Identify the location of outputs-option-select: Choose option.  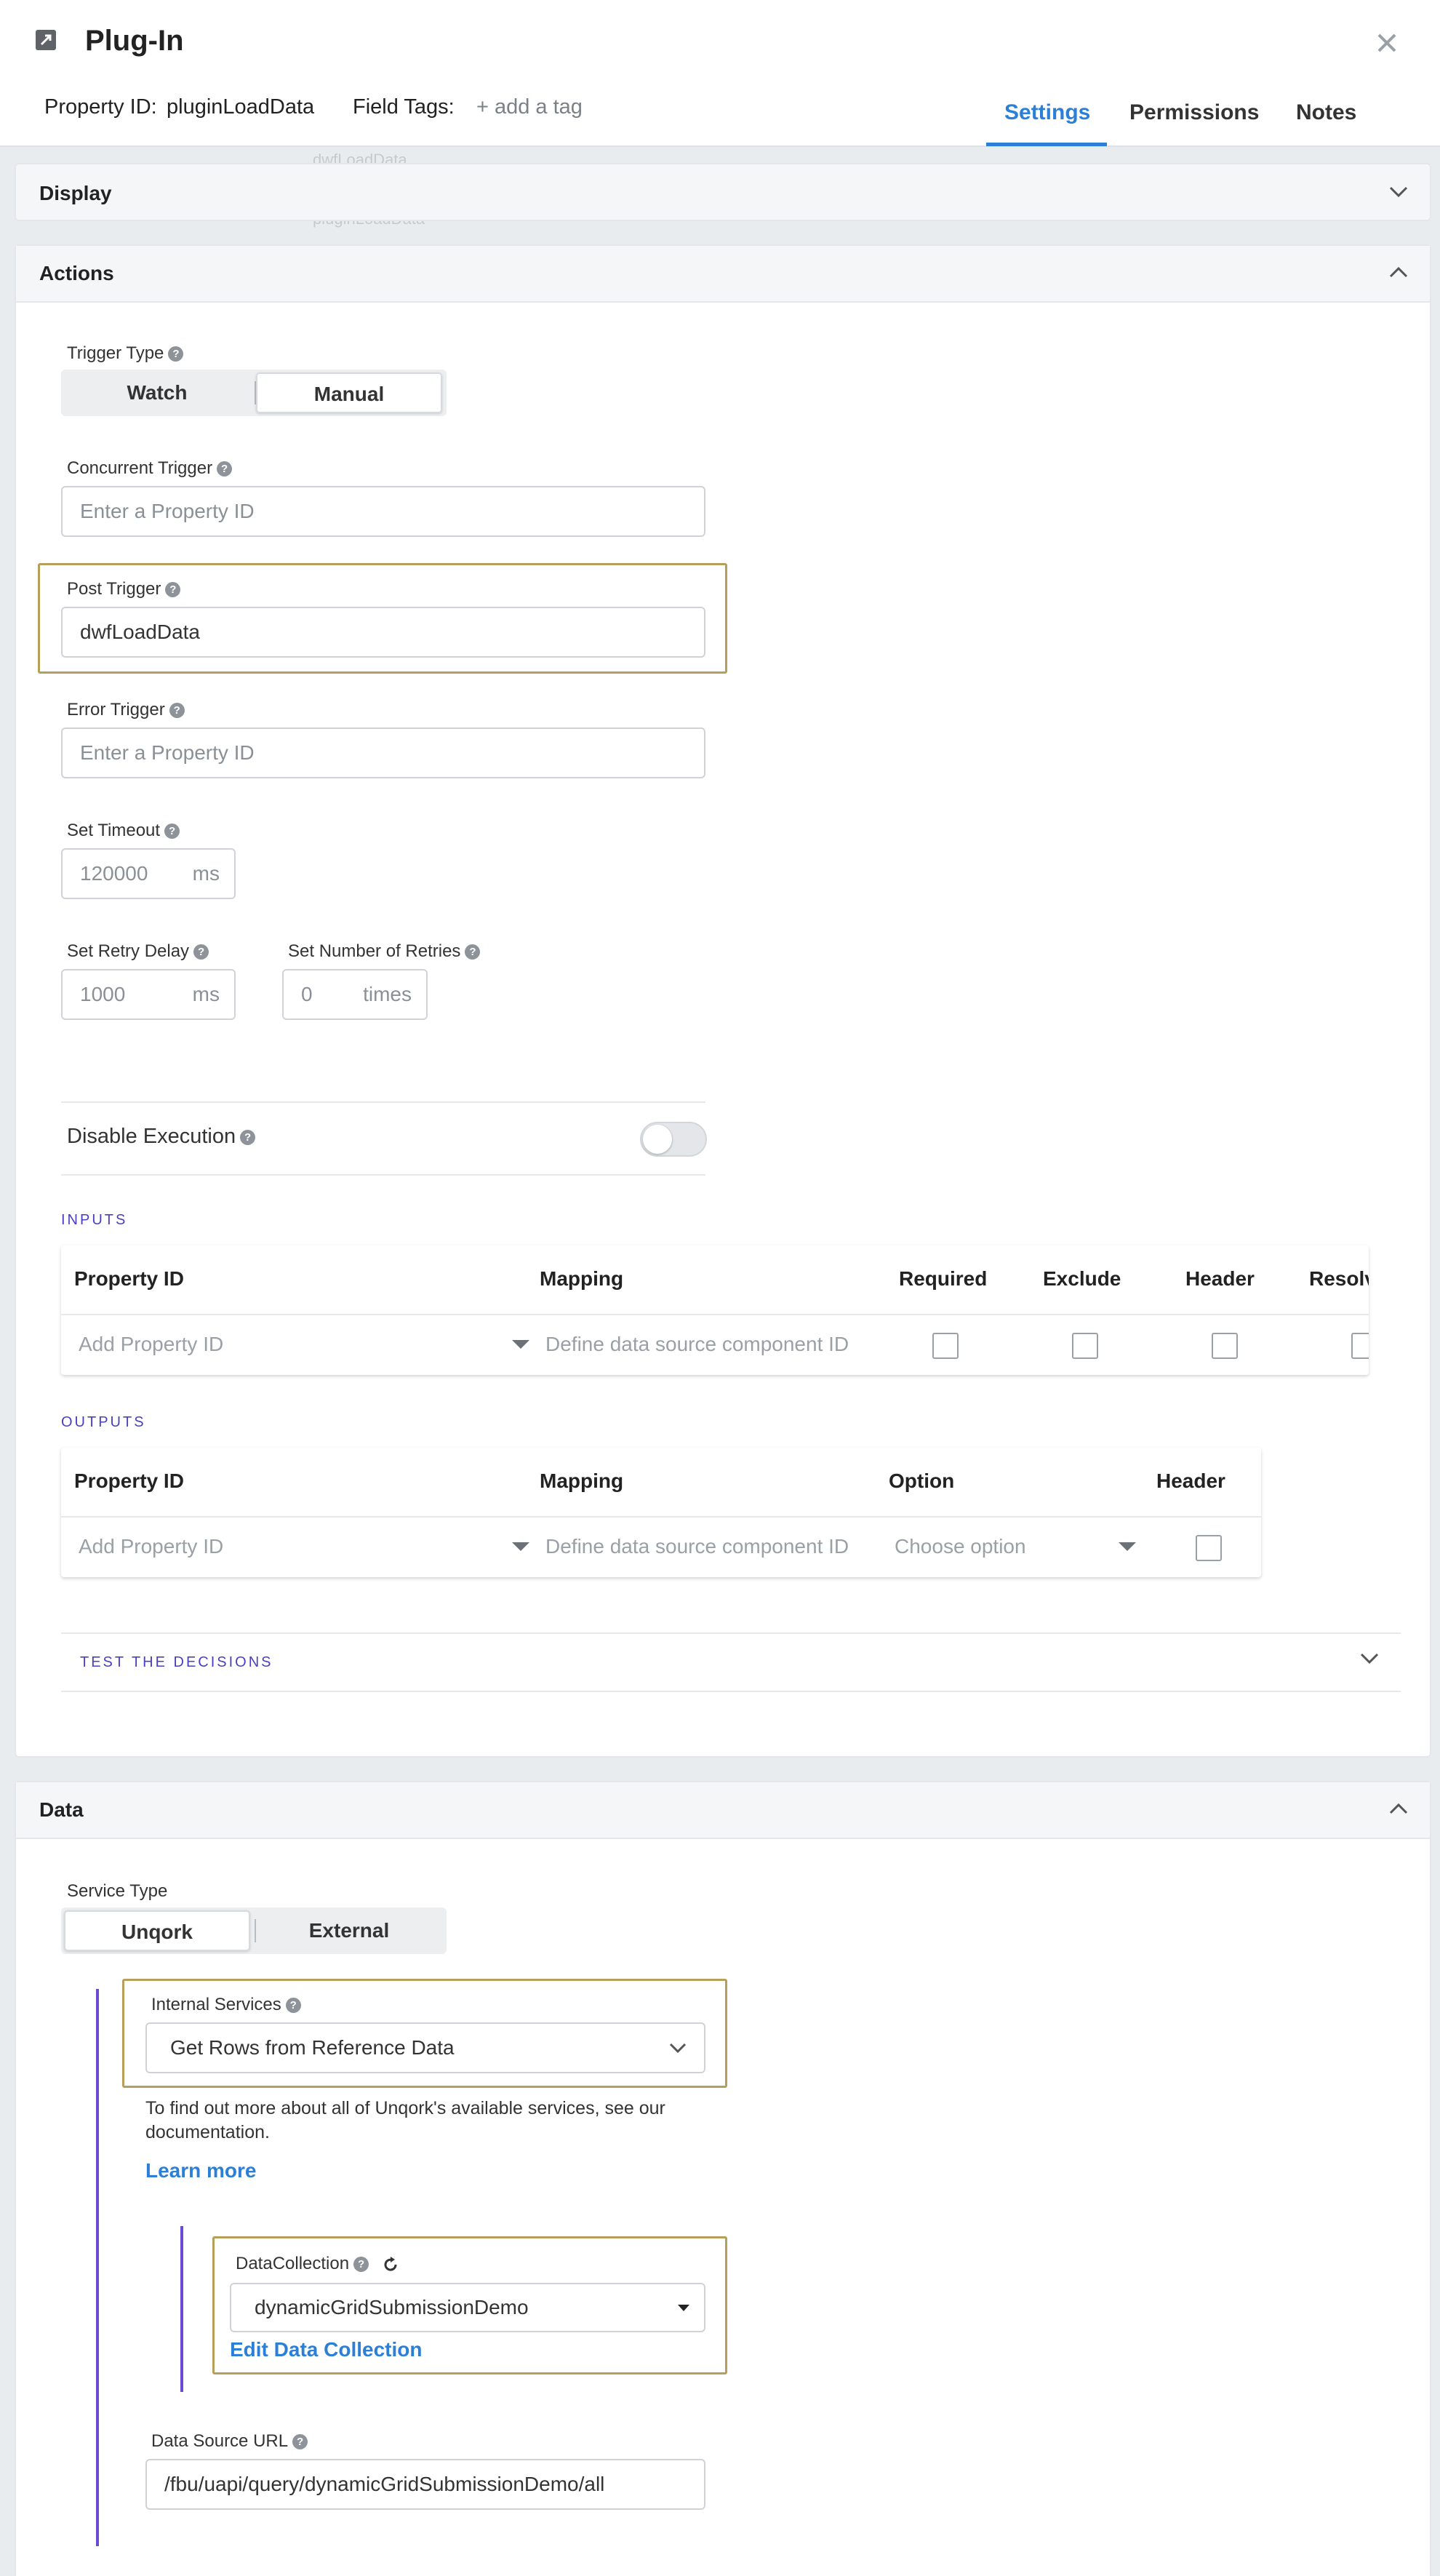
(960, 1546).